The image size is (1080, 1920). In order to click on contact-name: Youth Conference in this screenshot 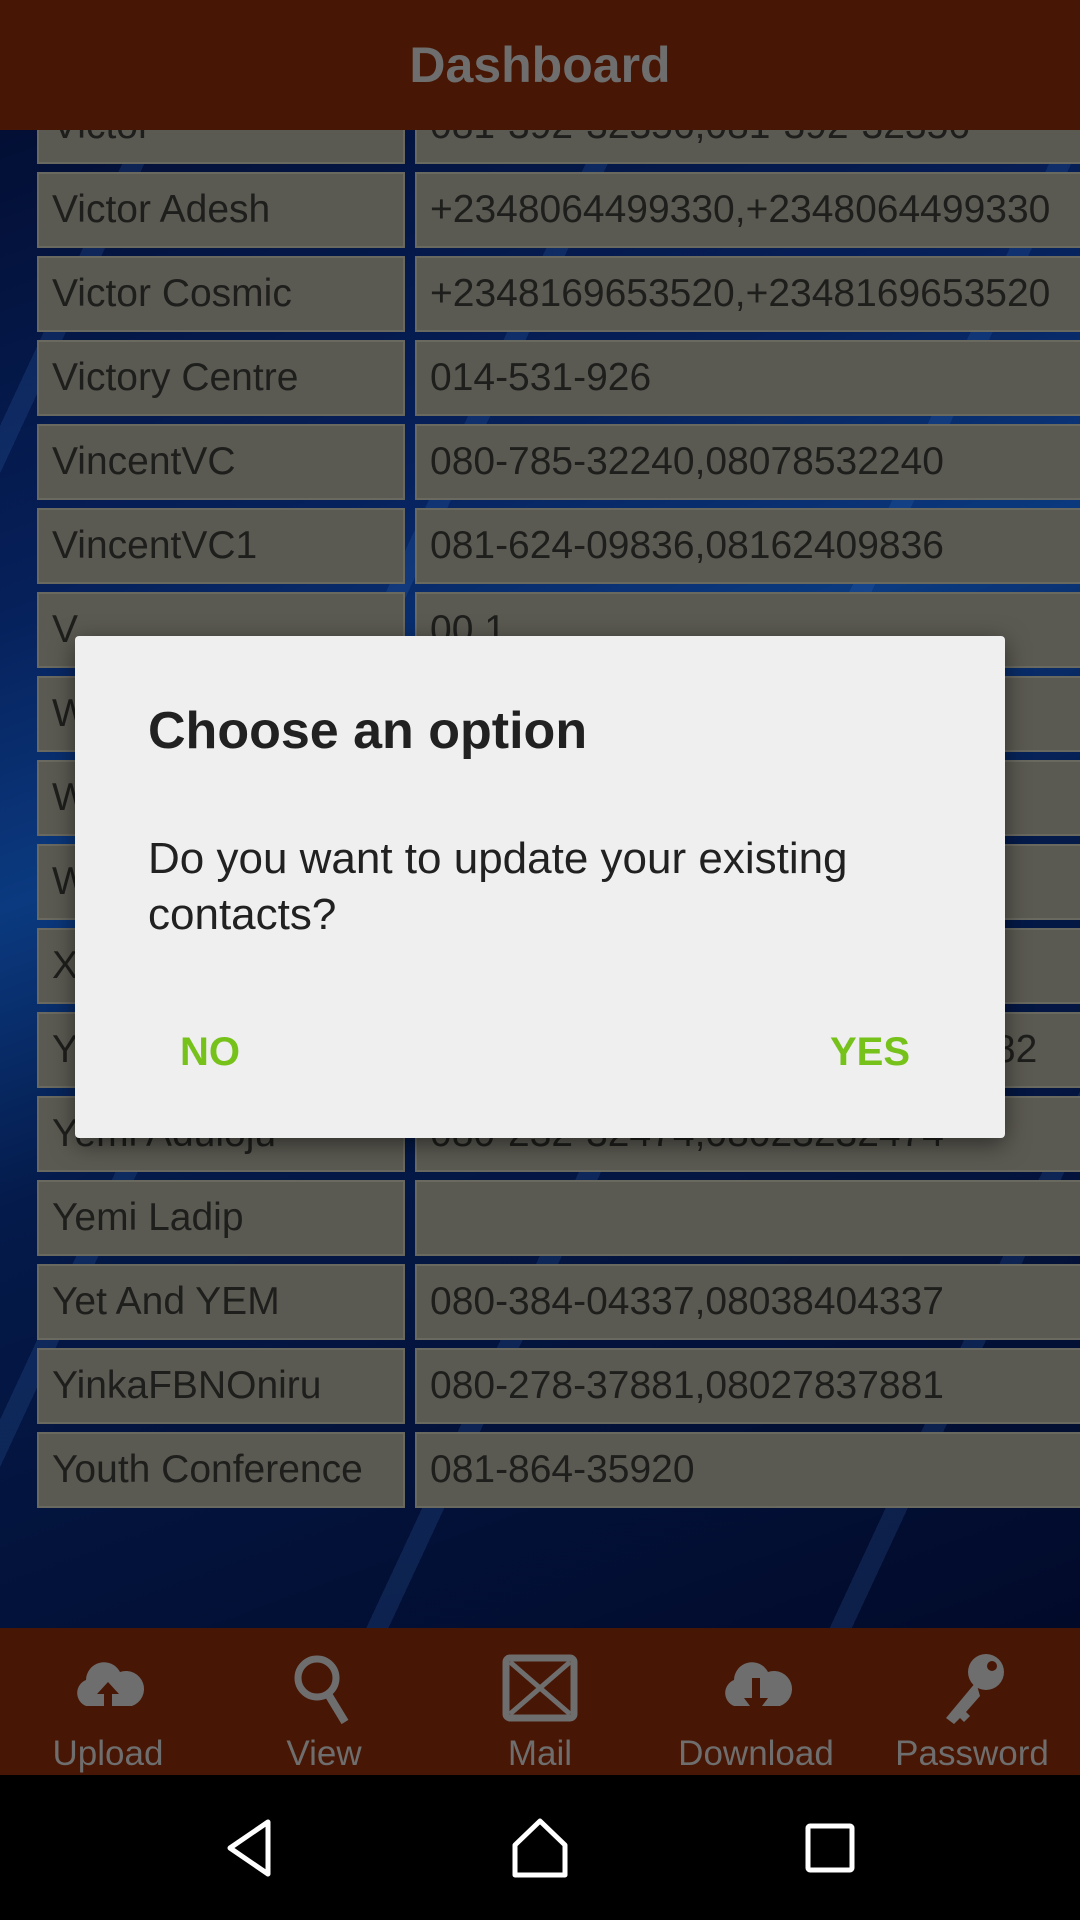, I will do `click(221, 1470)`.